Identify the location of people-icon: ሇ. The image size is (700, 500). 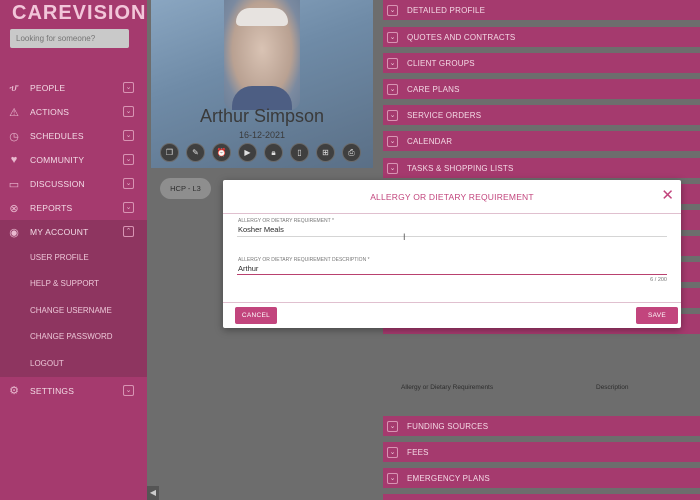
(14, 87).